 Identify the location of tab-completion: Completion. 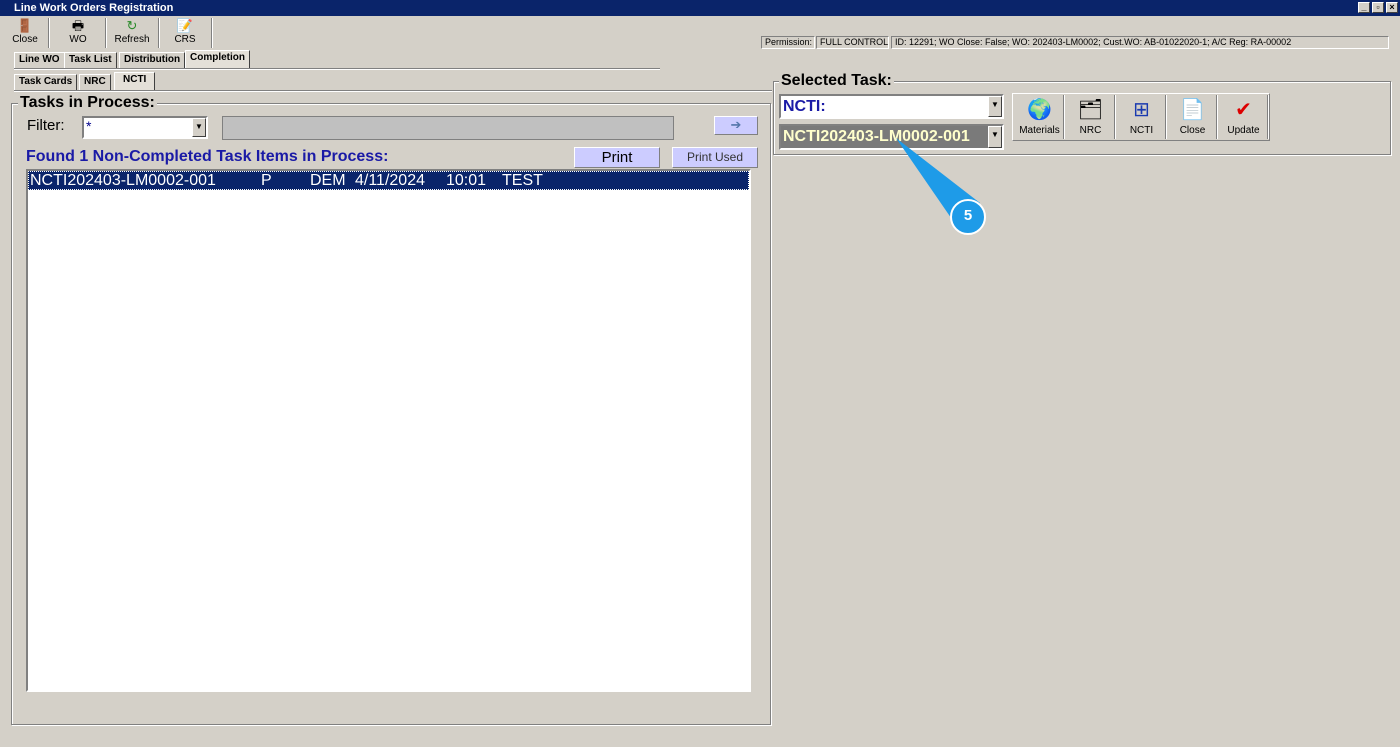
(217, 59).